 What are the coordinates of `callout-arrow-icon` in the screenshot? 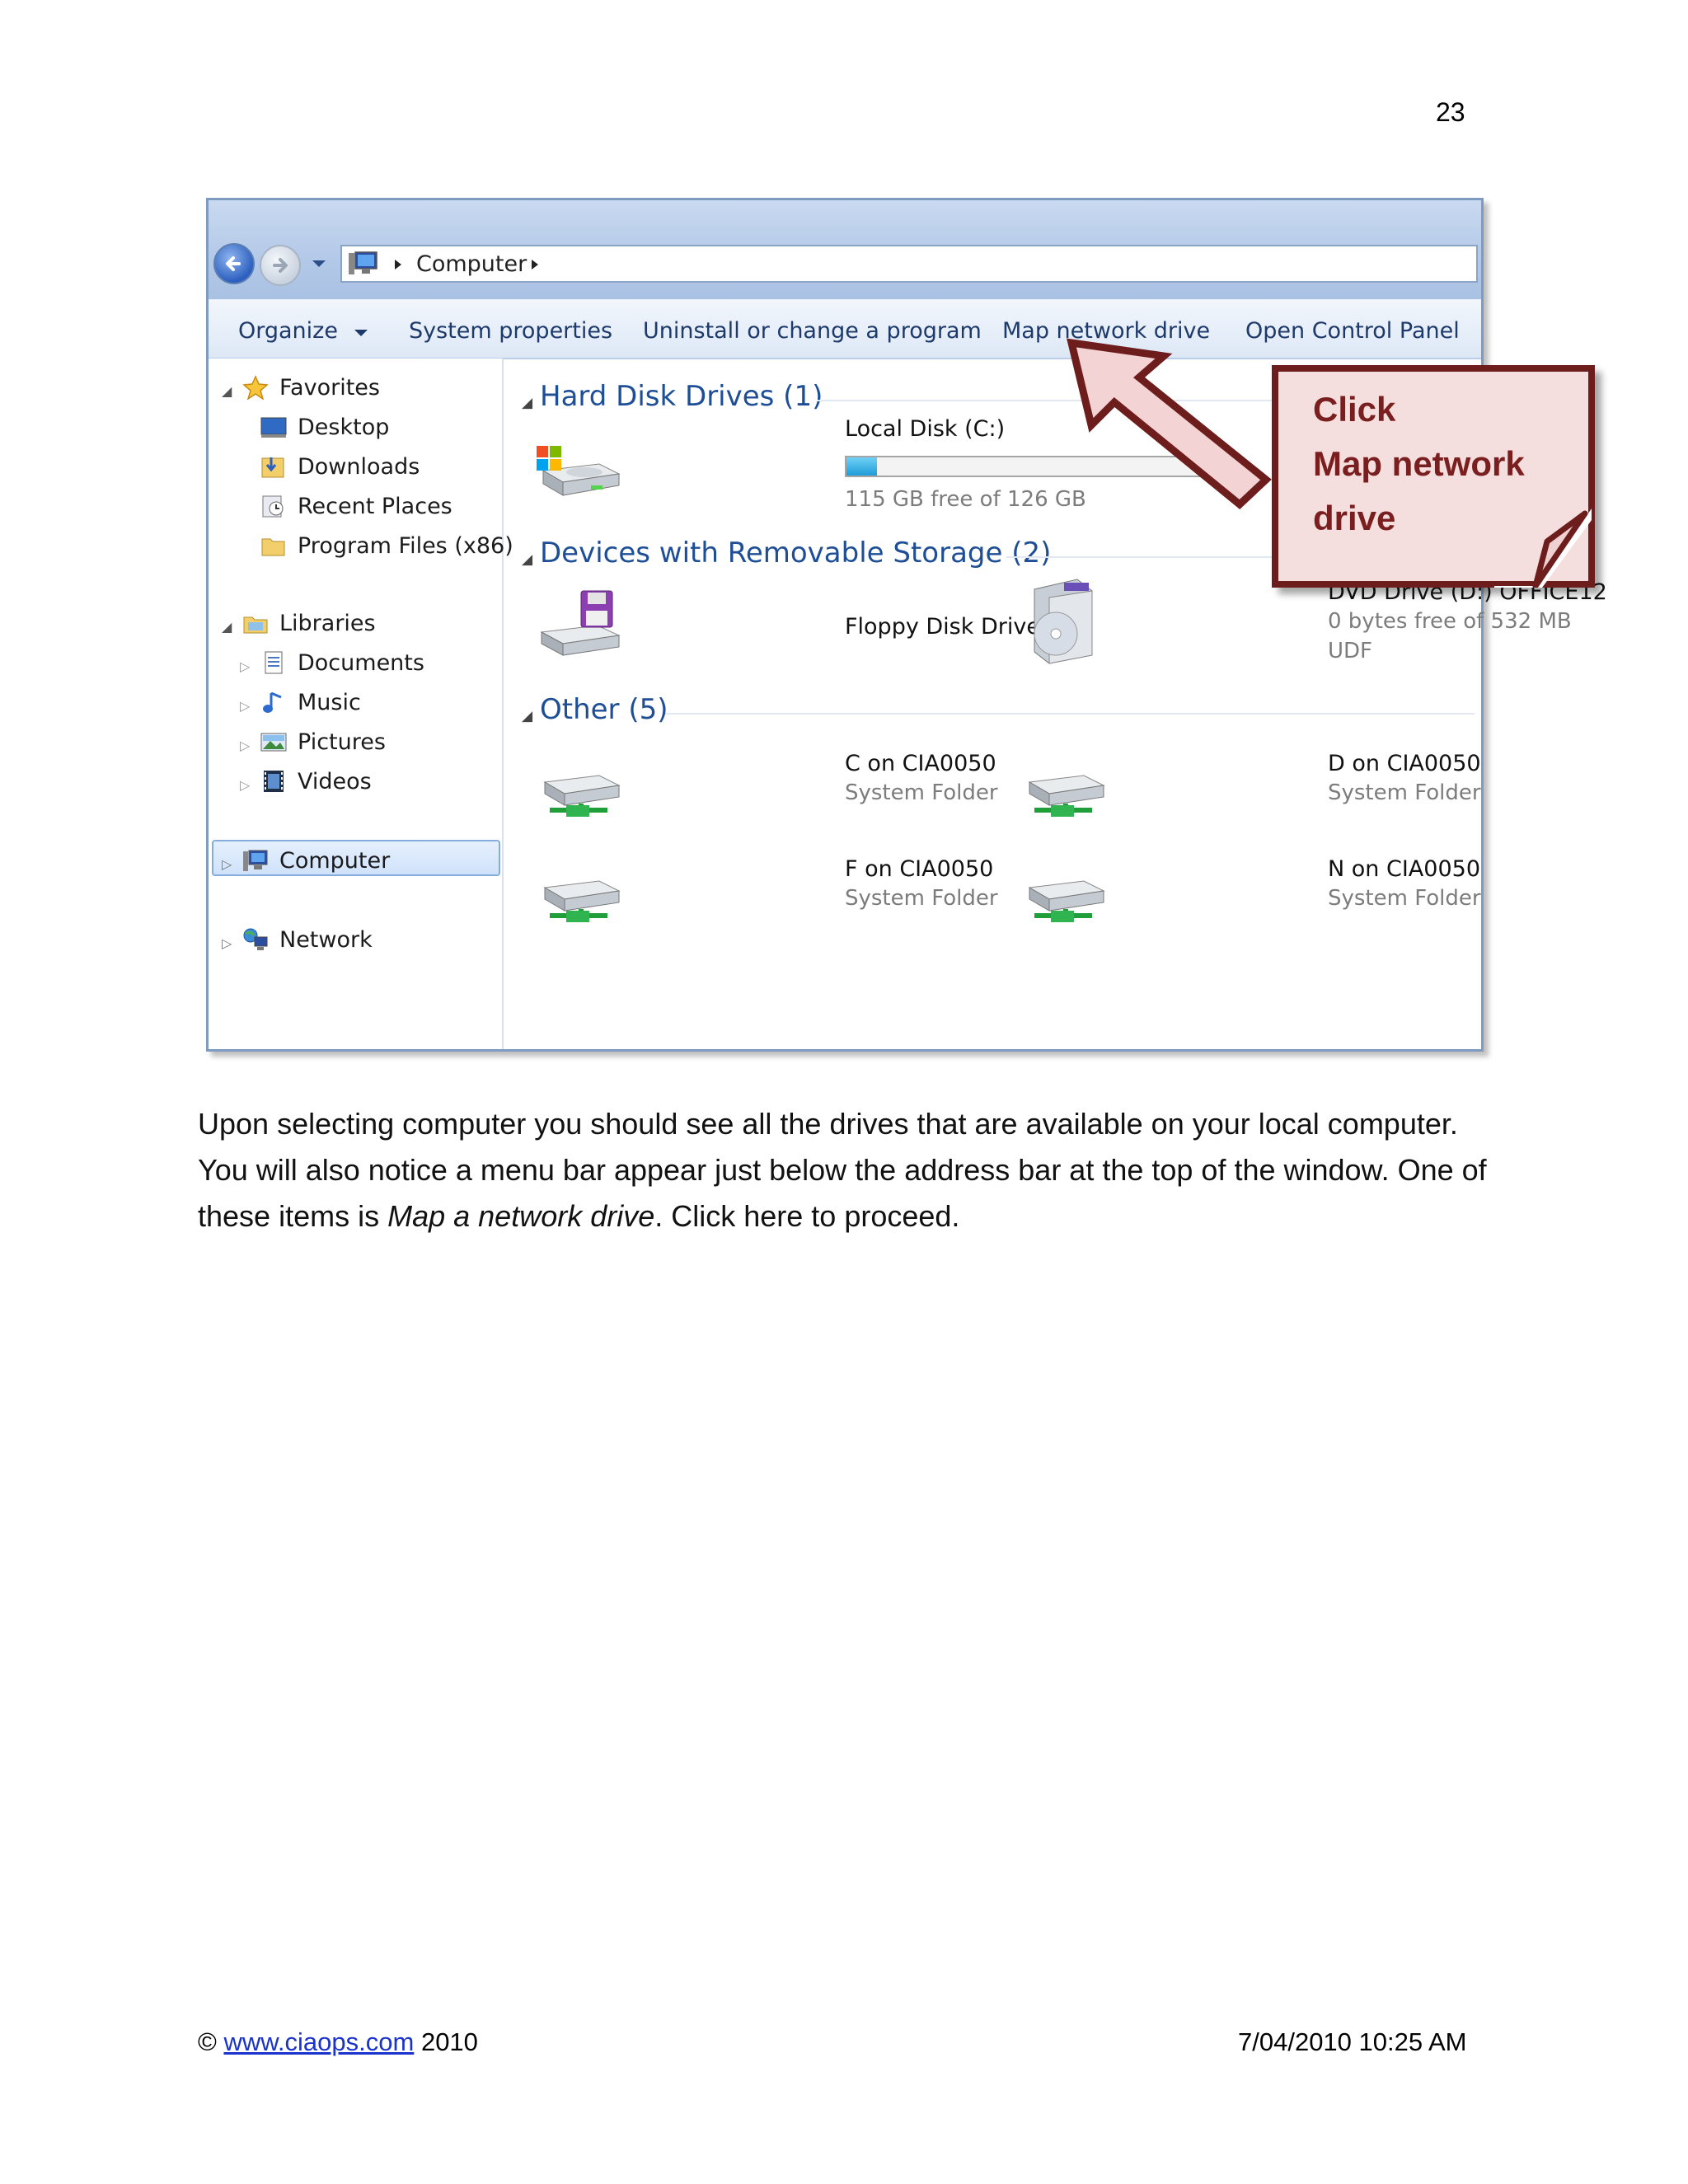 It's located at (1170, 423).